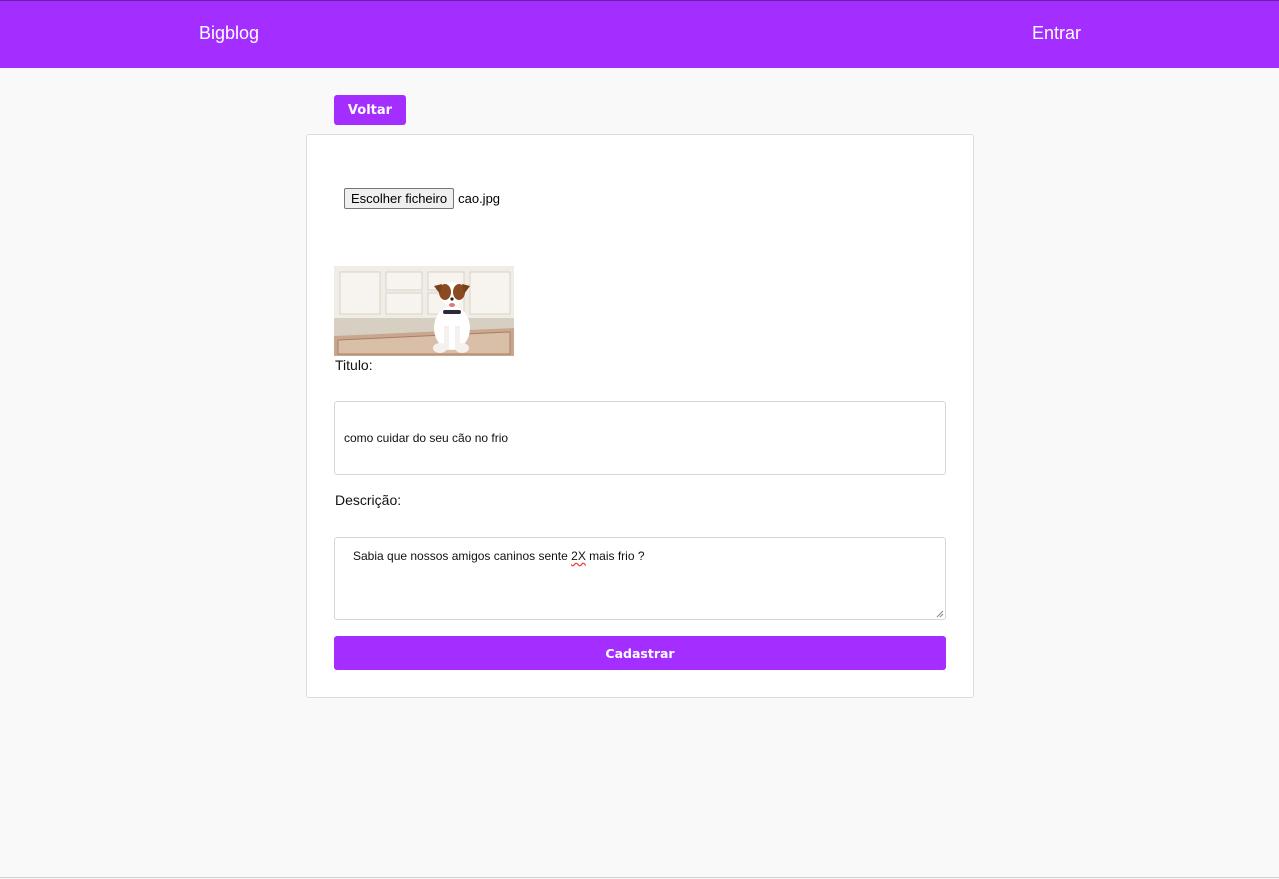 The height and width of the screenshot is (879, 1279). Describe the element at coordinates (640, 653) in the screenshot. I see `submit-button: Cadastrar` at that location.